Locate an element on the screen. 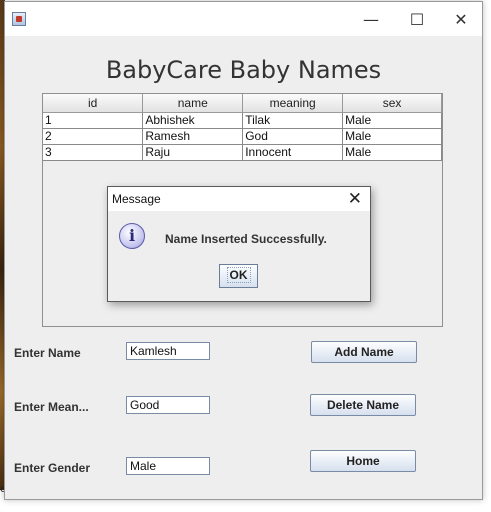 This screenshot has height=512, width=491. home-button: Home is located at coordinates (363, 461).